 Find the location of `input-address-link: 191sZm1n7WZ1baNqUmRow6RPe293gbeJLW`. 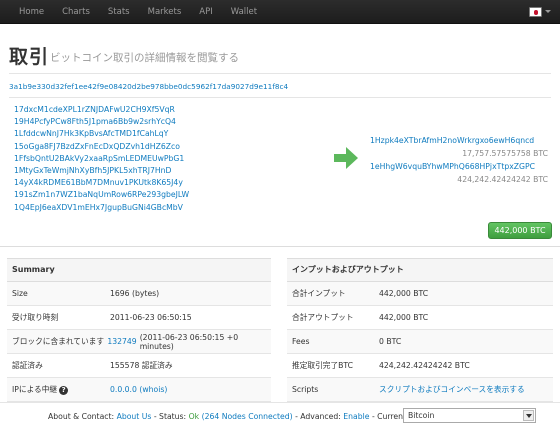

input-address-link: 191sZm1n7WZ1baNqUmRow6RPe293gbeJLW is located at coordinates (101, 195).